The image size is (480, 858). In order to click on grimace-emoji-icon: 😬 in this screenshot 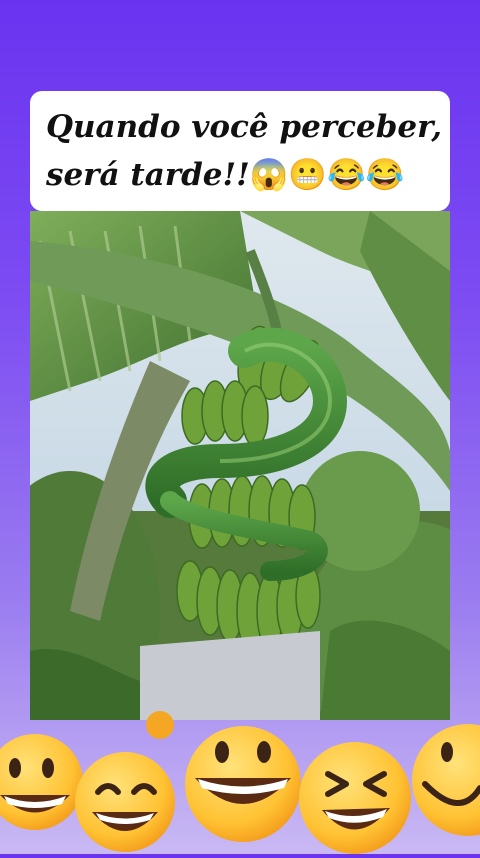, I will do `click(307, 175)`.